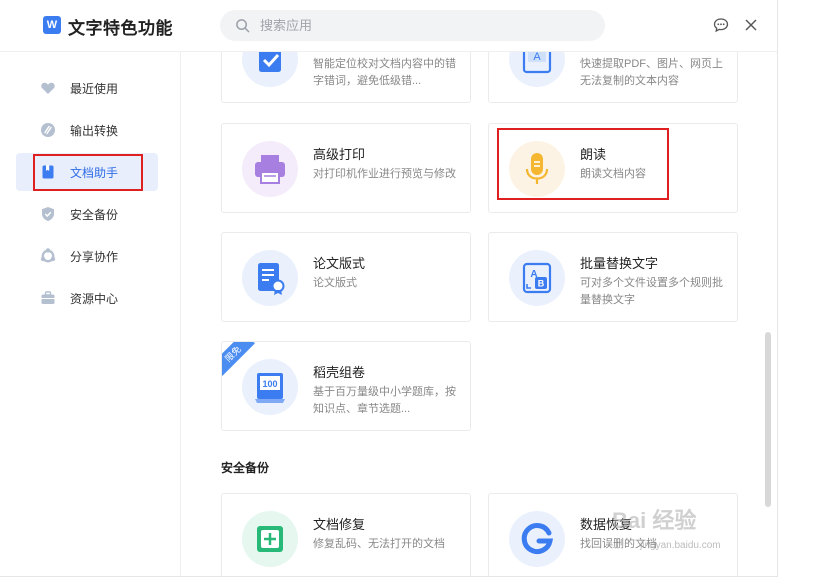 This screenshot has width=819, height=577. I want to click on scrollbar, so click(768, 419).